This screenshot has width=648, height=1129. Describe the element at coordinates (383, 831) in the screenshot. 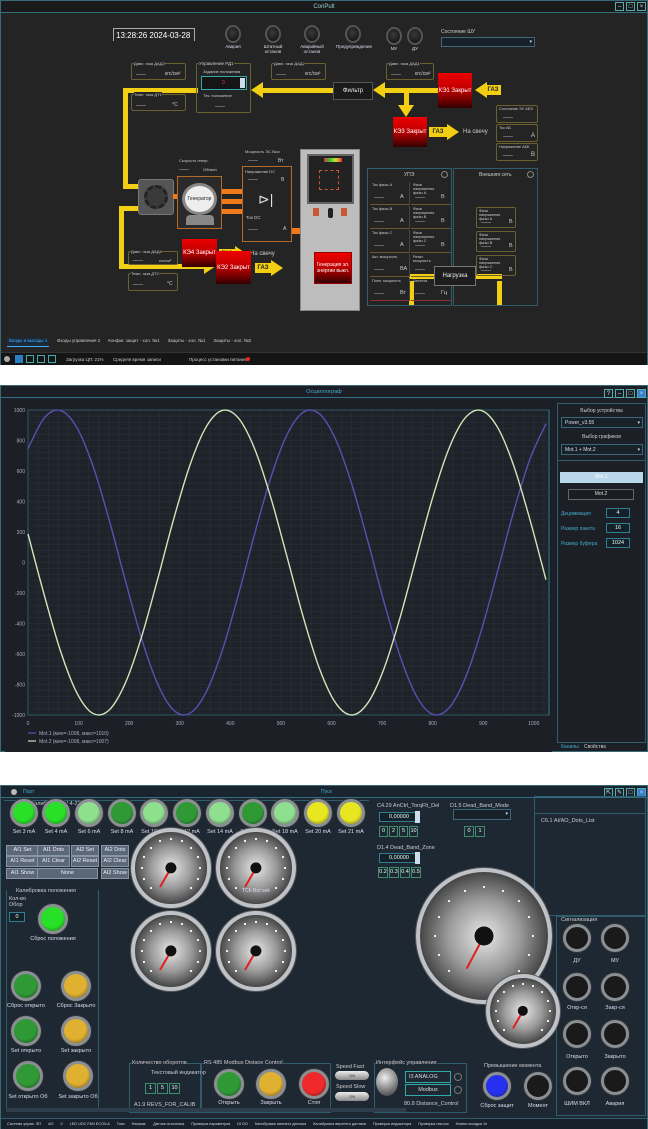

I see `torq-preset-button: 0` at that location.